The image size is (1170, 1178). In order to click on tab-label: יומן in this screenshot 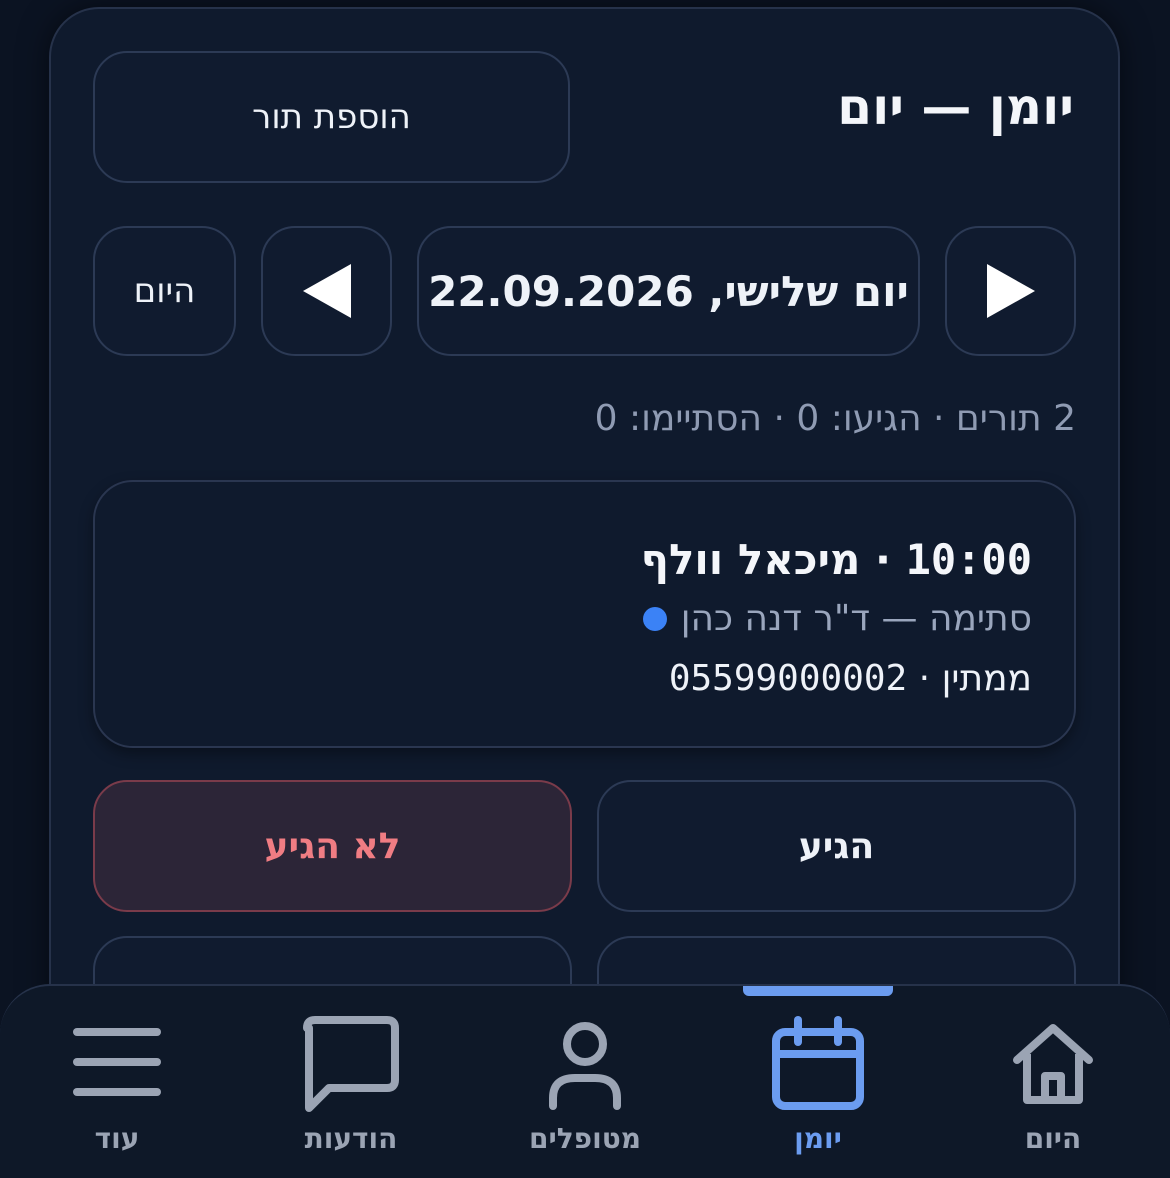, I will do `click(818, 1138)`.